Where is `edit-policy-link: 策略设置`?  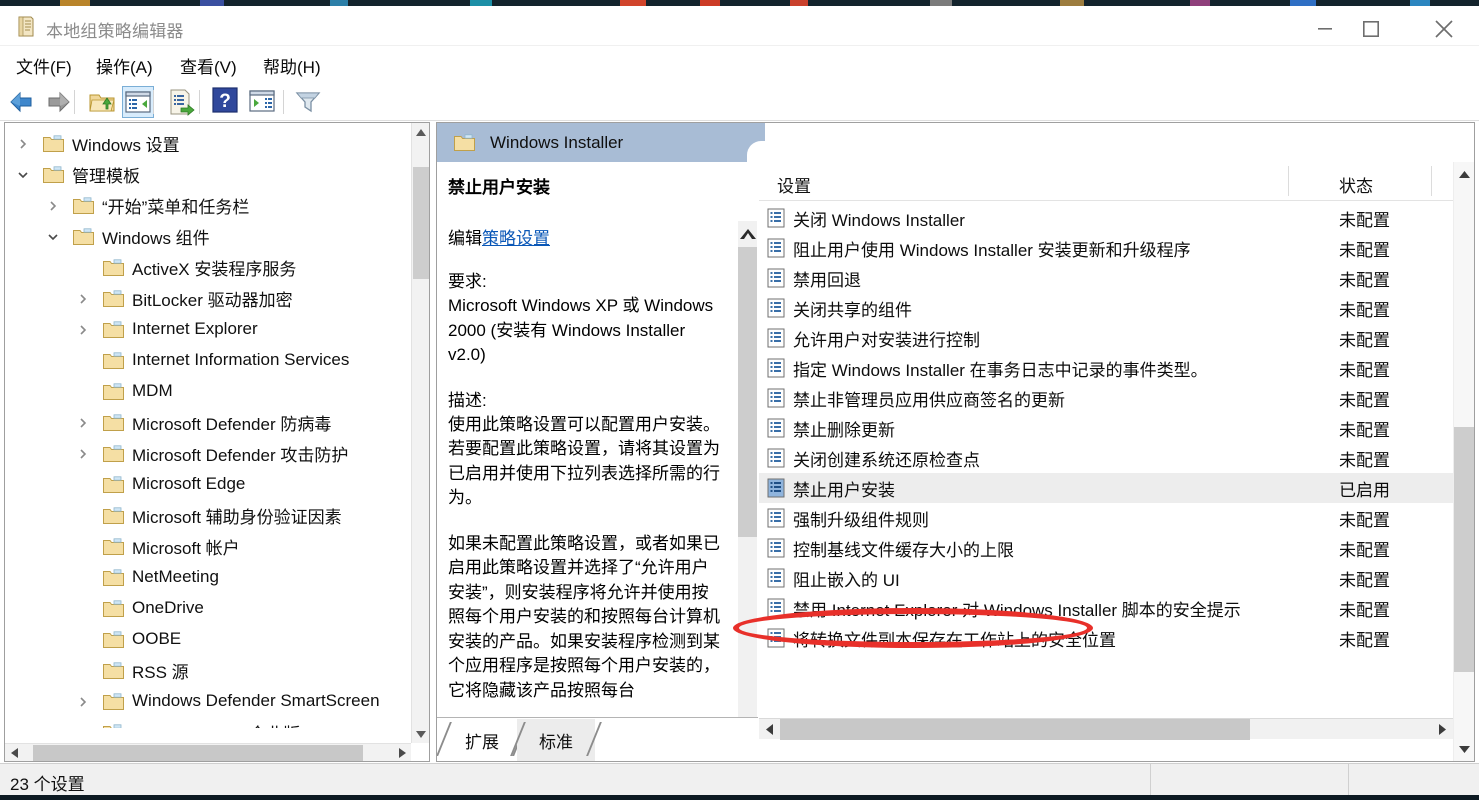
edit-policy-link: 策略设置 is located at coordinates (516, 238).